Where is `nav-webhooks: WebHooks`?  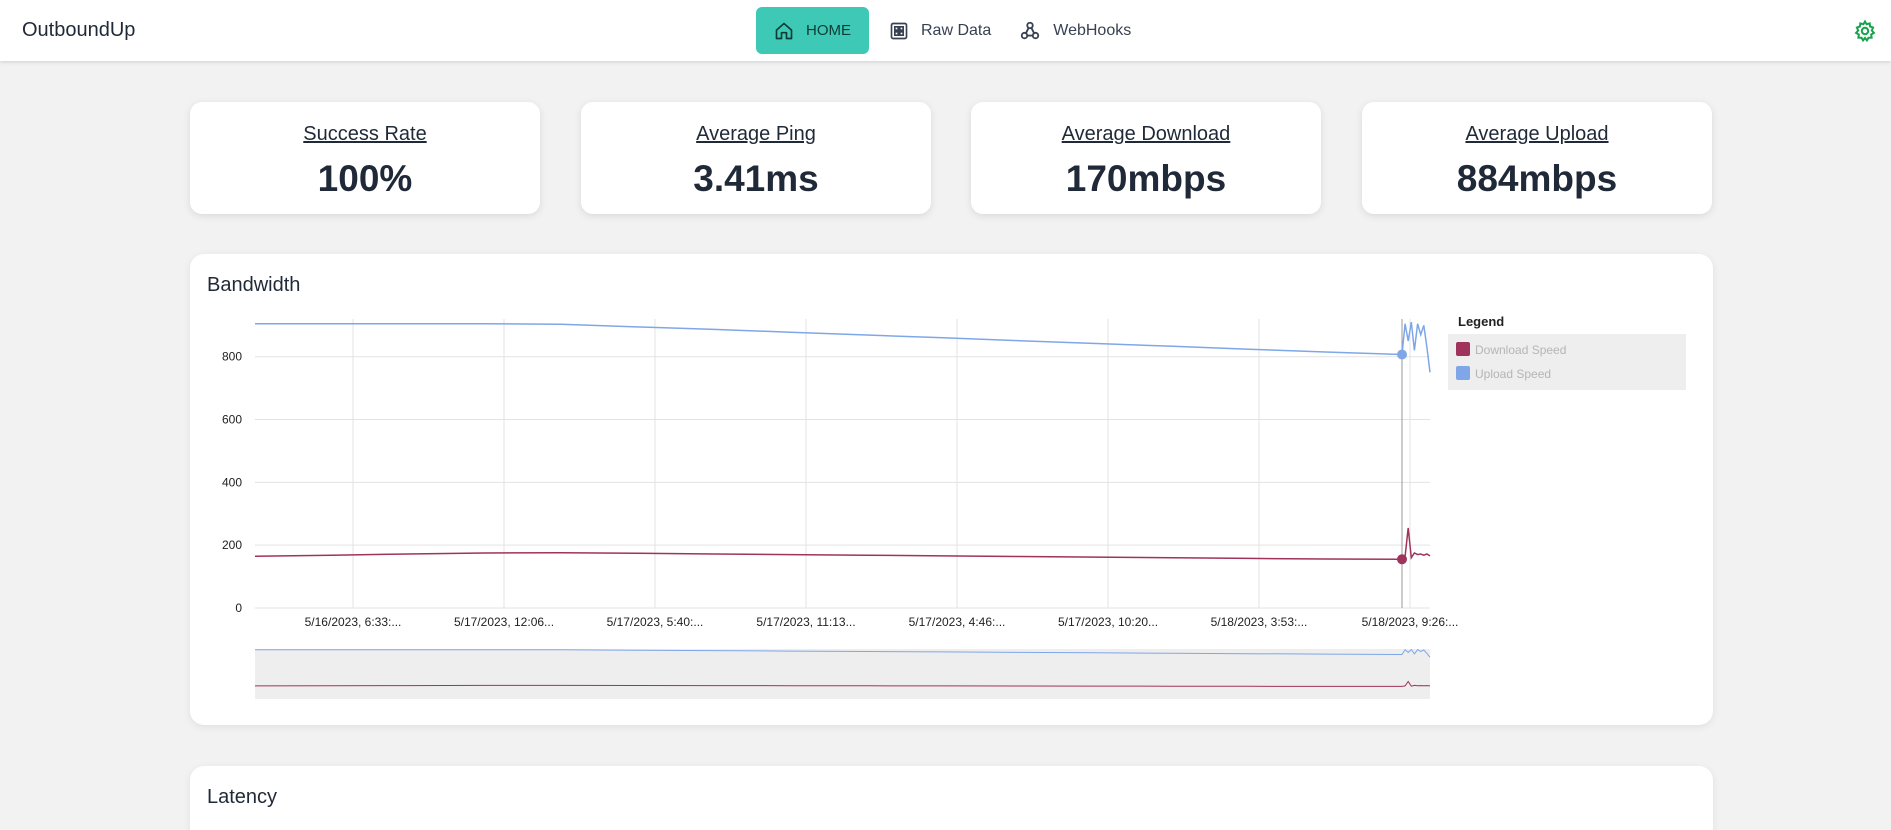
nav-webhooks: WebHooks is located at coordinates (1075, 30).